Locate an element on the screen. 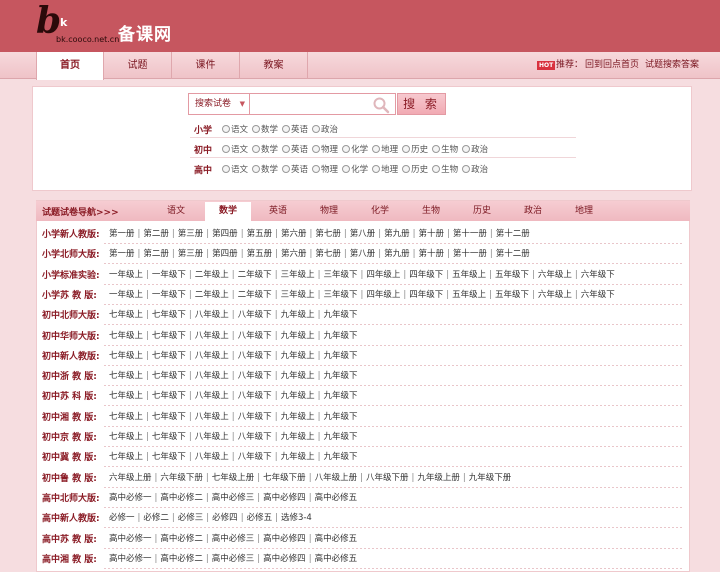 This screenshot has height=572, width=720. volume-link: 五年级上 is located at coordinates (469, 294).